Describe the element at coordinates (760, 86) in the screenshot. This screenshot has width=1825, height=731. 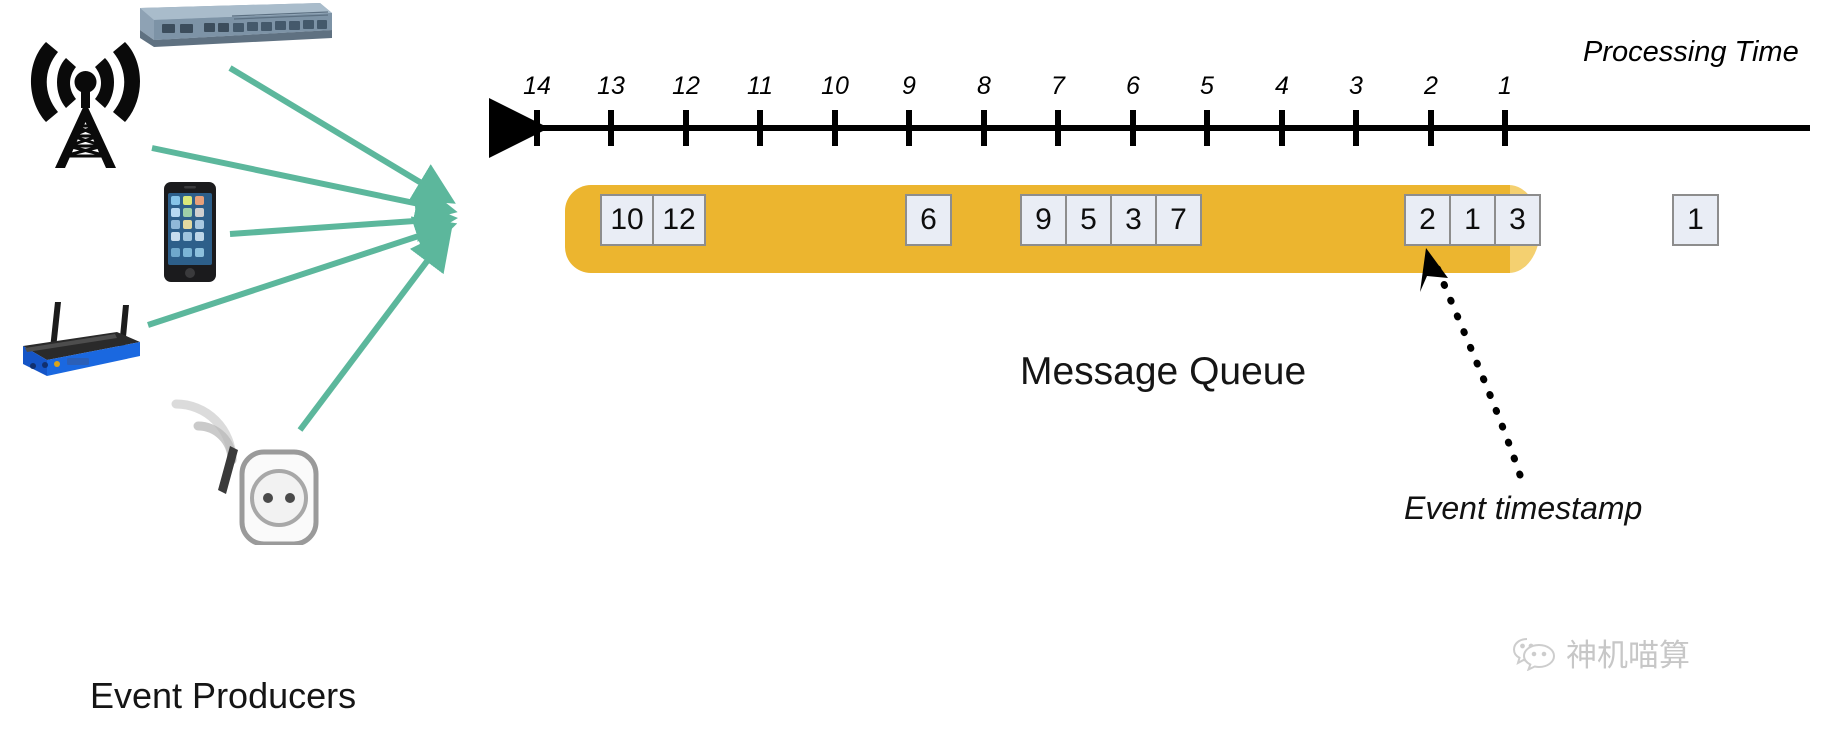
I see `tick-label-11: 11` at that location.